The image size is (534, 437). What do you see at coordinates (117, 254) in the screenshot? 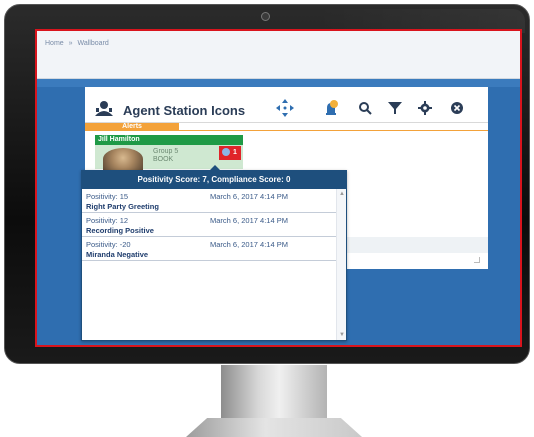
I see `score-category: Miranda Negative` at bounding box center [117, 254].